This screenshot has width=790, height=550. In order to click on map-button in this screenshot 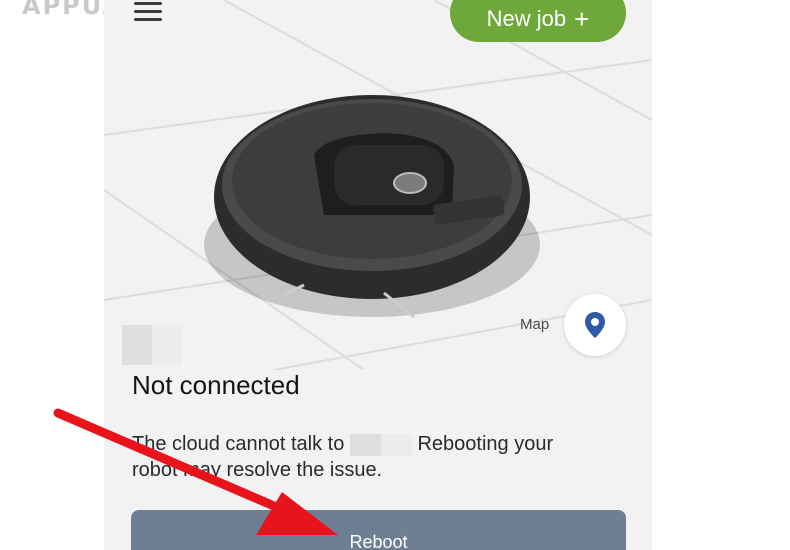, I will do `click(595, 325)`.